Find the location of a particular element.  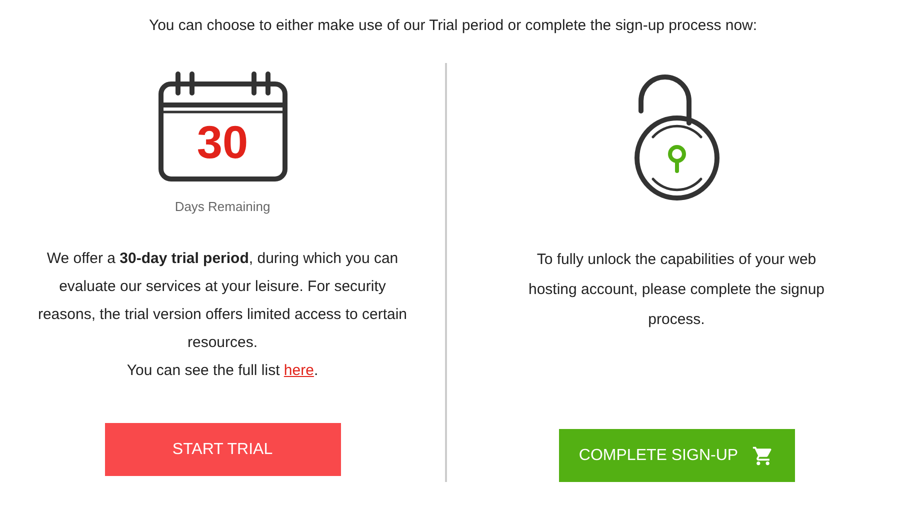

day-count: 30 is located at coordinates (222, 142).